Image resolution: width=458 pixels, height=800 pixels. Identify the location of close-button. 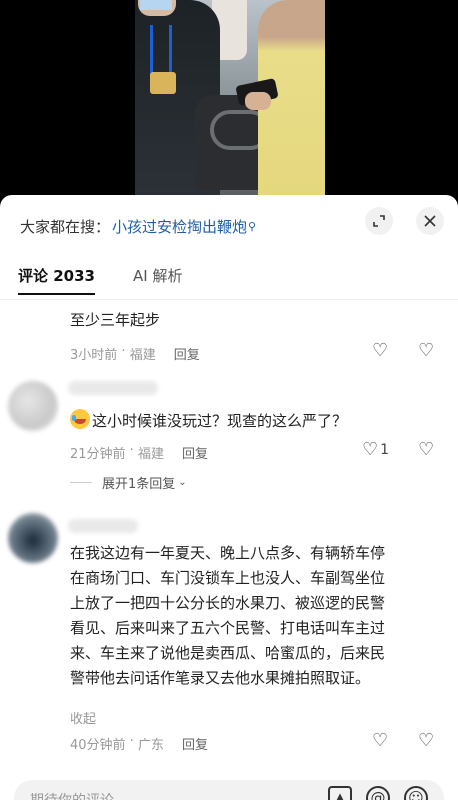
(430, 221).